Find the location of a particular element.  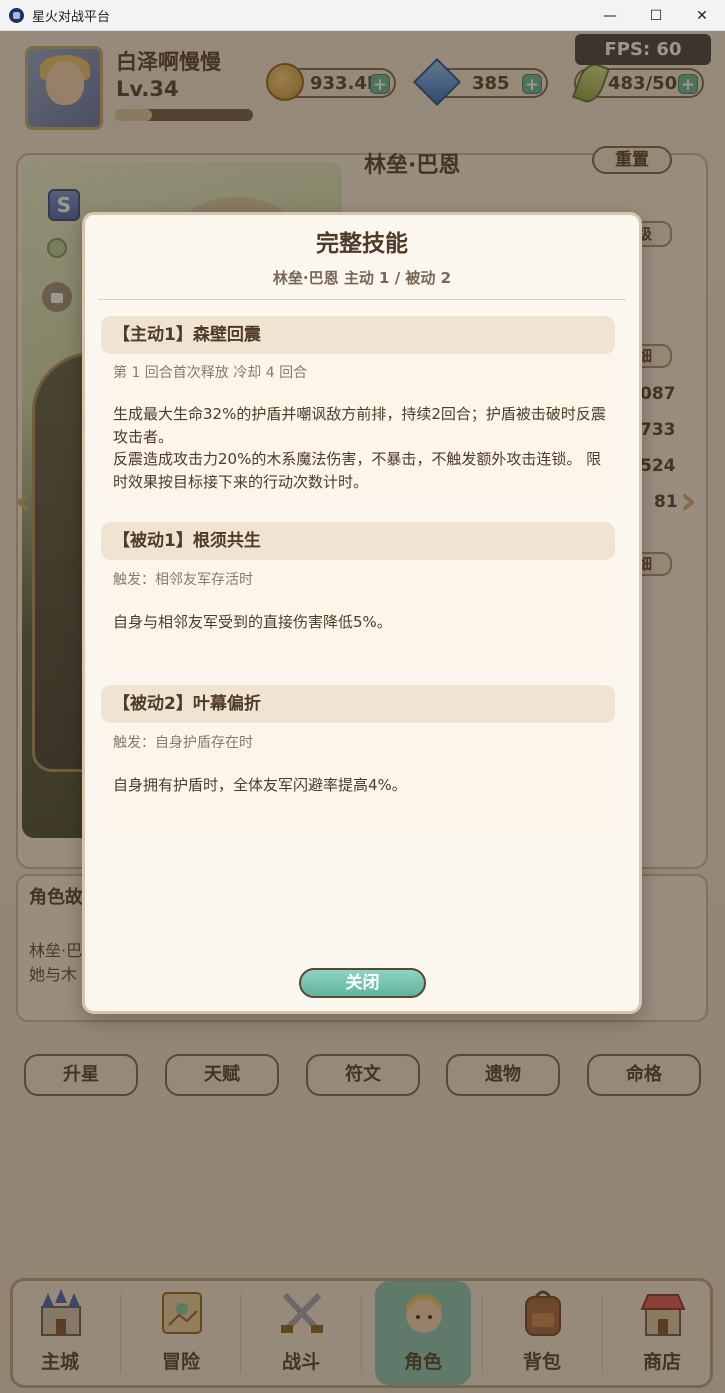

modal-title: 完整技能 is located at coordinates (362, 244).